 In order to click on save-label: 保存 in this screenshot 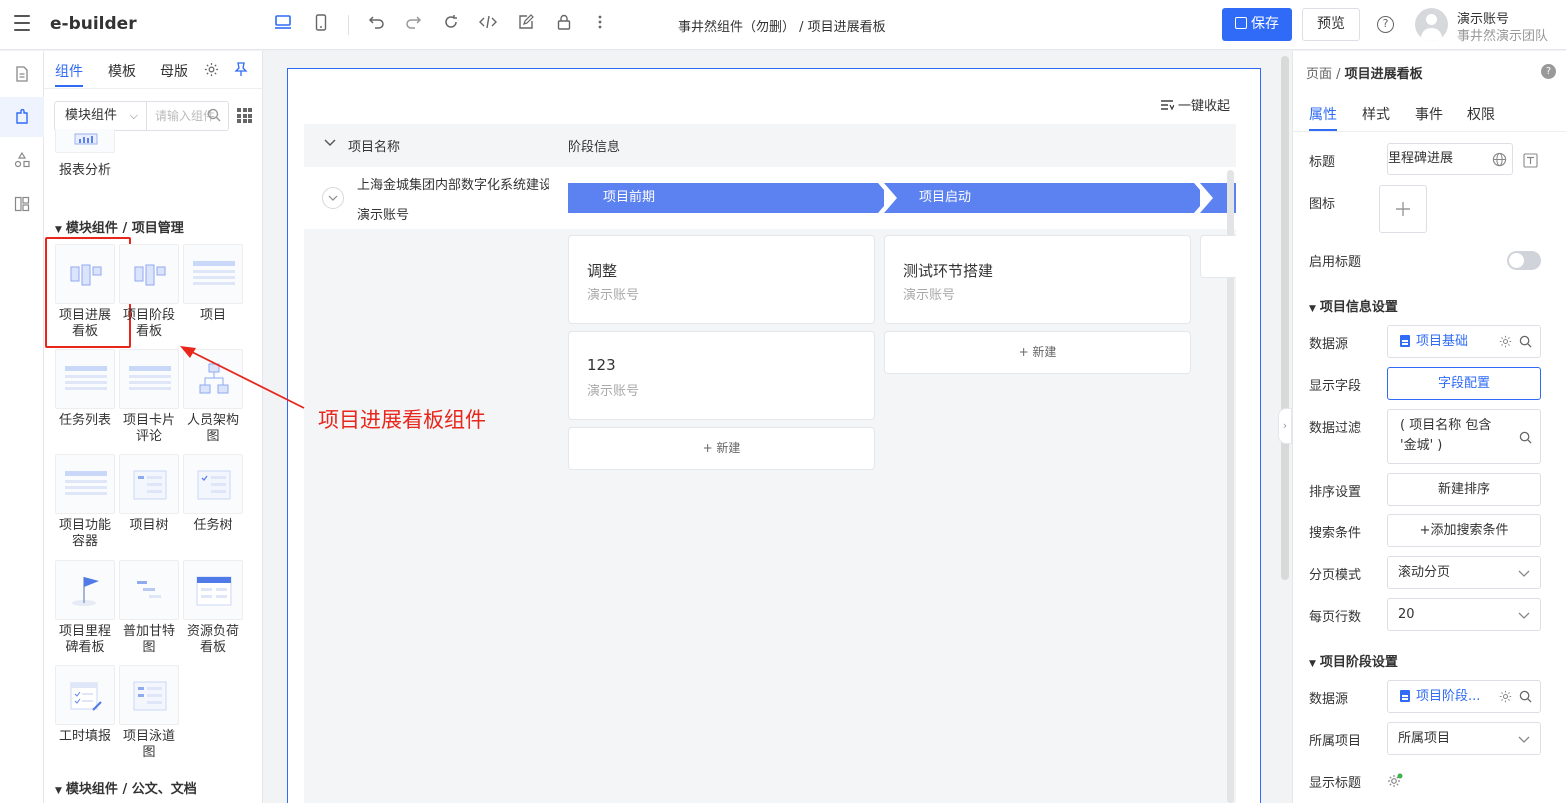, I will do `click(1265, 24)`.